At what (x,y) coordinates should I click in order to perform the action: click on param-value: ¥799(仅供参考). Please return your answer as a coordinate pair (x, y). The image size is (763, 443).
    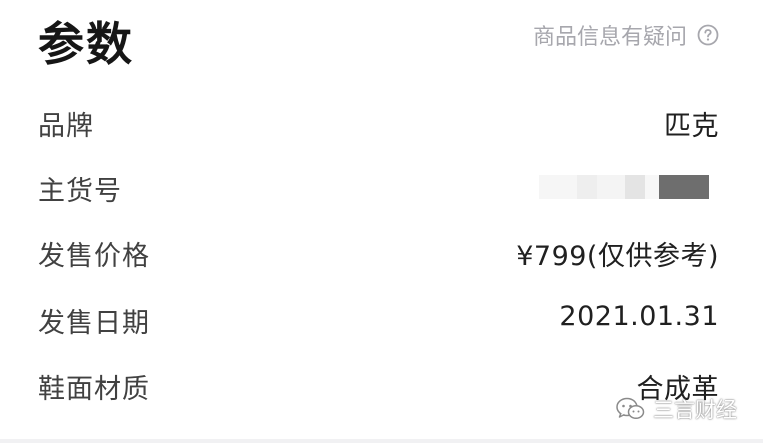
    Looking at the image, I should click on (617, 256).